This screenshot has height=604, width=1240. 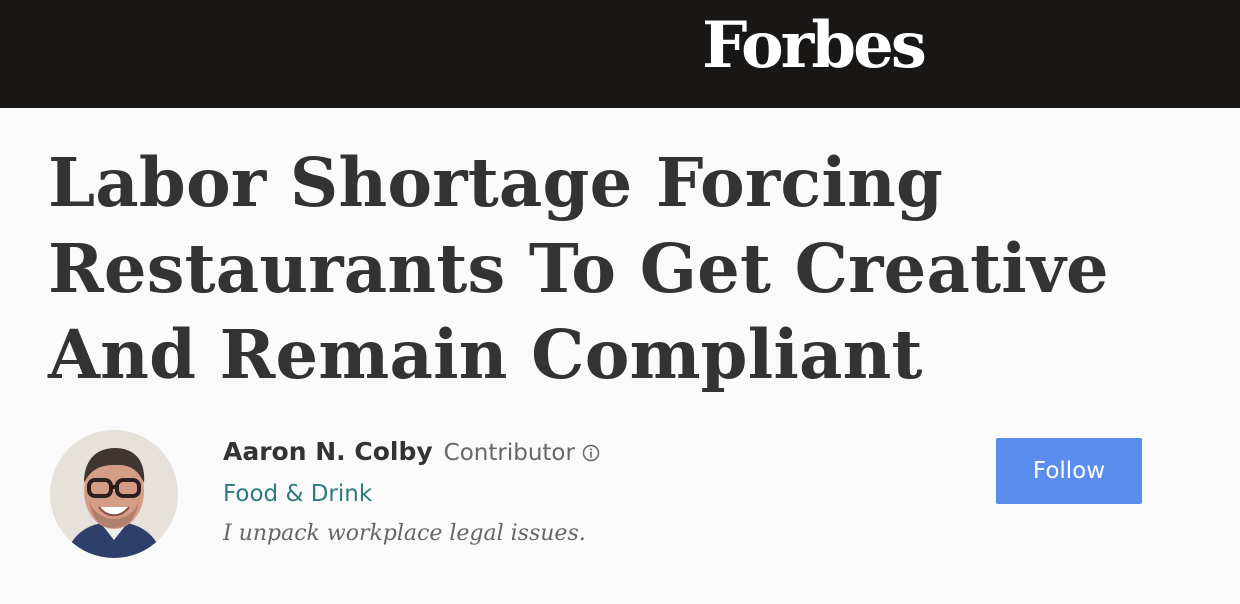 I want to click on info-circle-icon, so click(x=591, y=453).